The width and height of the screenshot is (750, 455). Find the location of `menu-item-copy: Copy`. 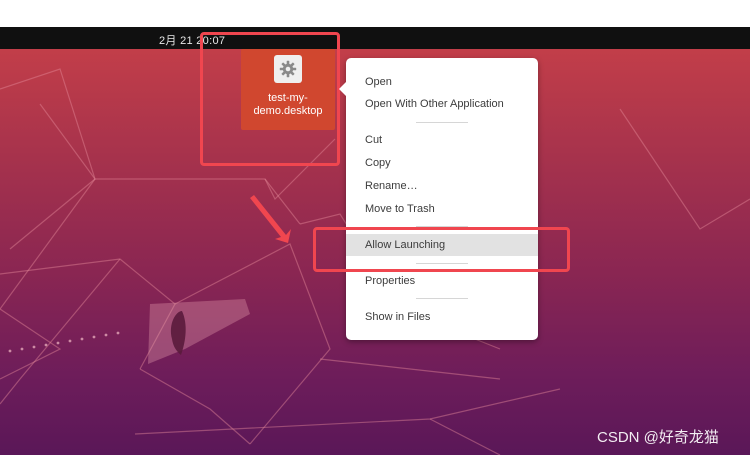

menu-item-copy: Copy is located at coordinates (442, 163).